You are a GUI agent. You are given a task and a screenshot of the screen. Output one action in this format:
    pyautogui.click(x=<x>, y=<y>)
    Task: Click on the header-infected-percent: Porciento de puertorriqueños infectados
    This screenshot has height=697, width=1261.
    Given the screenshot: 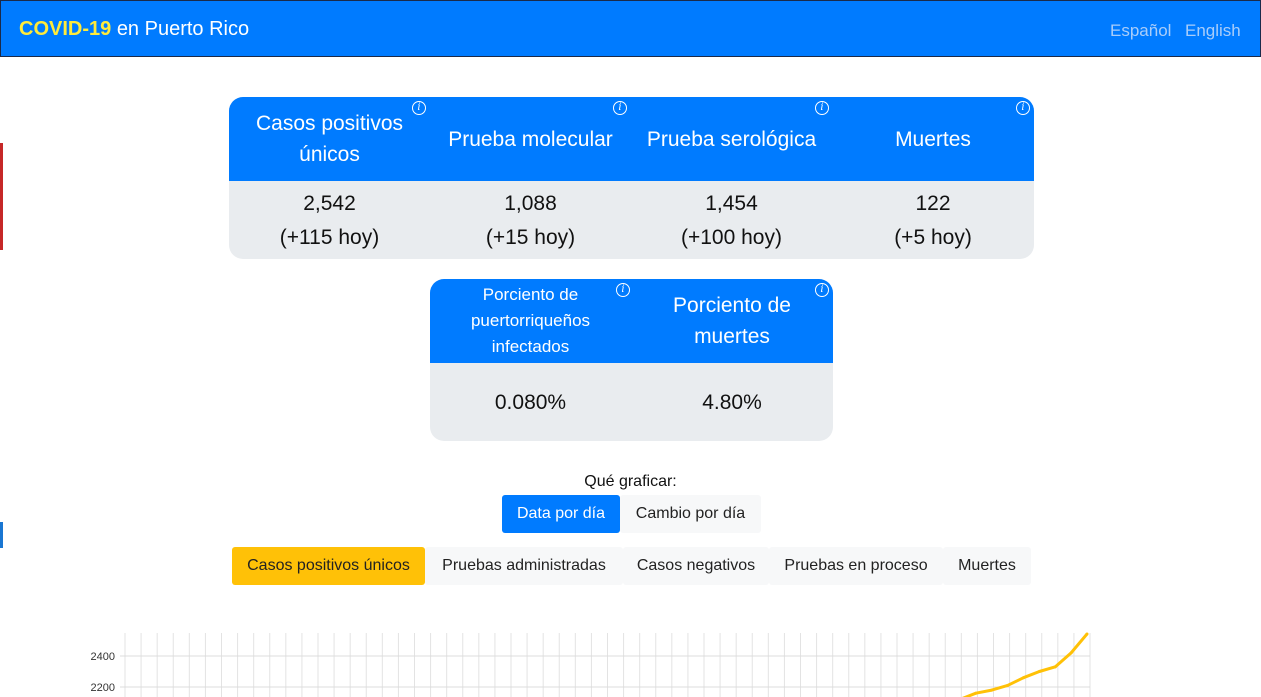 What is the action you would take?
    pyautogui.click(x=530, y=321)
    